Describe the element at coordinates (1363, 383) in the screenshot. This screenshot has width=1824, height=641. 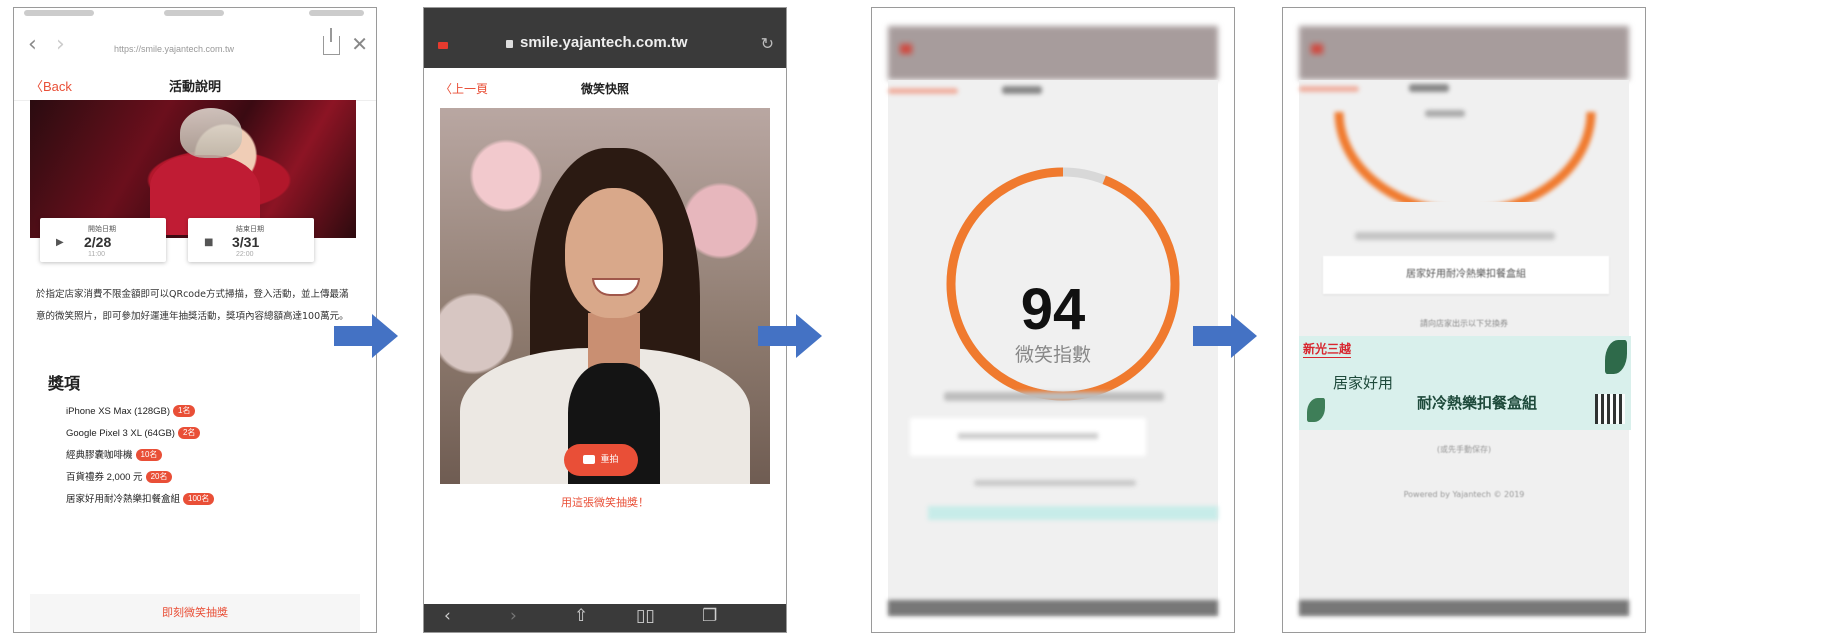
I see `voucher-line-1: 居家好用` at that location.